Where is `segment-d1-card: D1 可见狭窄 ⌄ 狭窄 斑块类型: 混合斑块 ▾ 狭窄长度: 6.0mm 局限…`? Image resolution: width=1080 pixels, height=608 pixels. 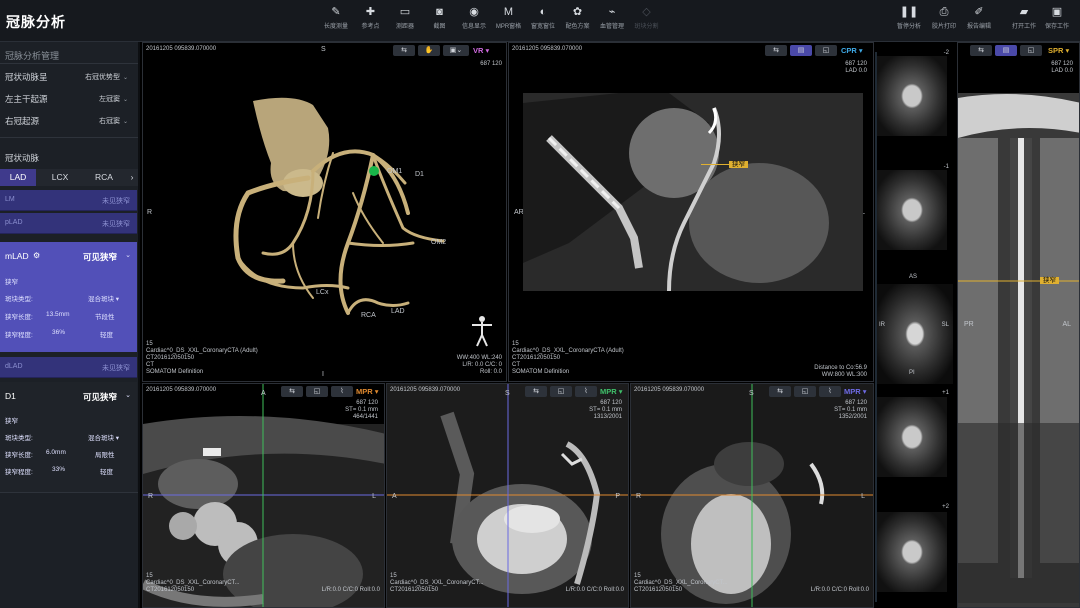
segment-d1-card: D1 可见狭窄 ⌄ 狭窄 斑块类型: 混合斑块 ▾ 狭窄长度: 6.0mm 局限… is located at coordinates (68, 437).